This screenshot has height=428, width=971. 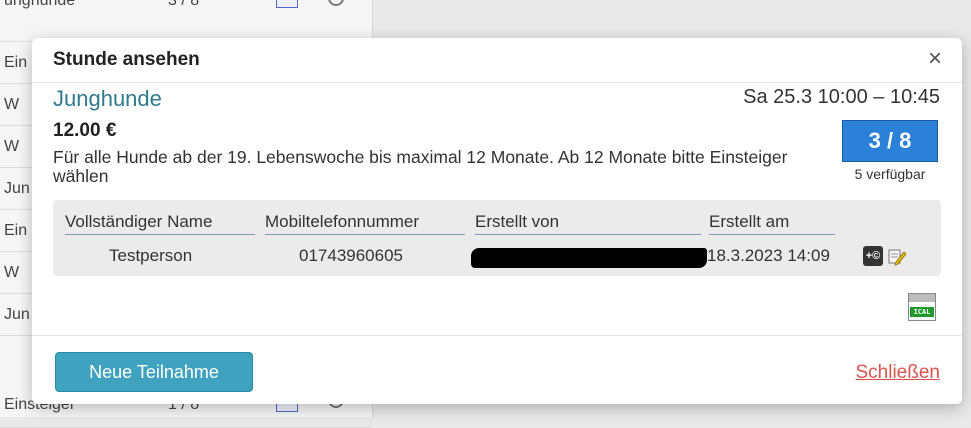 What do you see at coordinates (898, 373) in the screenshot?
I see `close-link: Schließen` at bounding box center [898, 373].